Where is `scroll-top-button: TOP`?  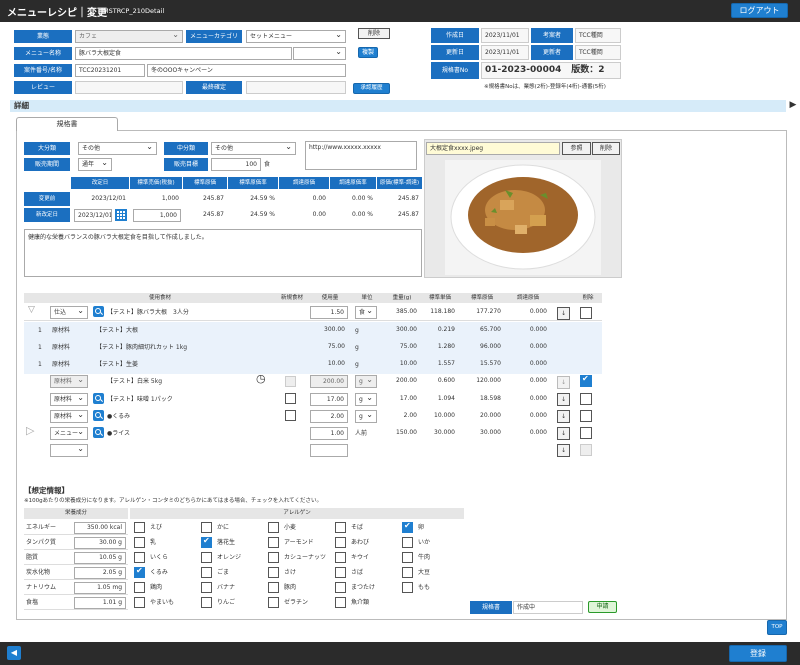
scroll-top-button: TOP is located at coordinates (777, 627).